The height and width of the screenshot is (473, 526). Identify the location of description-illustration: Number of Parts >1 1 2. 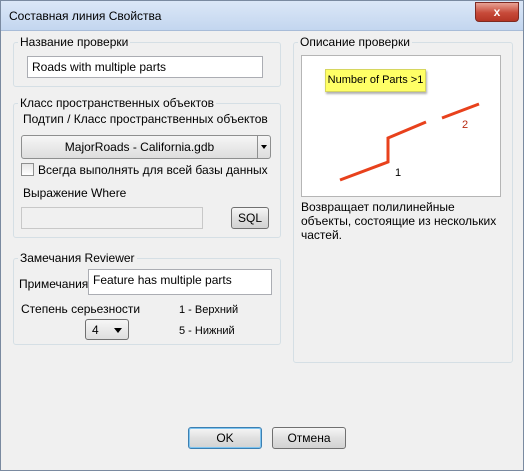
(401, 126).